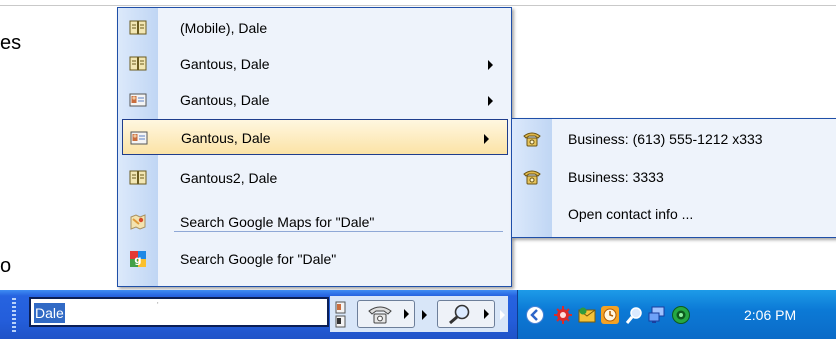 The height and width of the screenshot is (339, 836). I want to click on google-icon: g, so click(138, 259).